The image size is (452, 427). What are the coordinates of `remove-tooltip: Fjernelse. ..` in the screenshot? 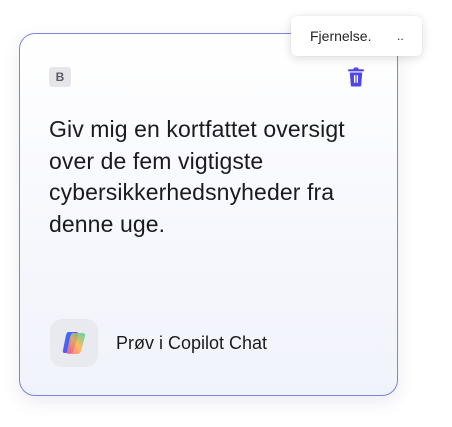 It's located at (356, 36).